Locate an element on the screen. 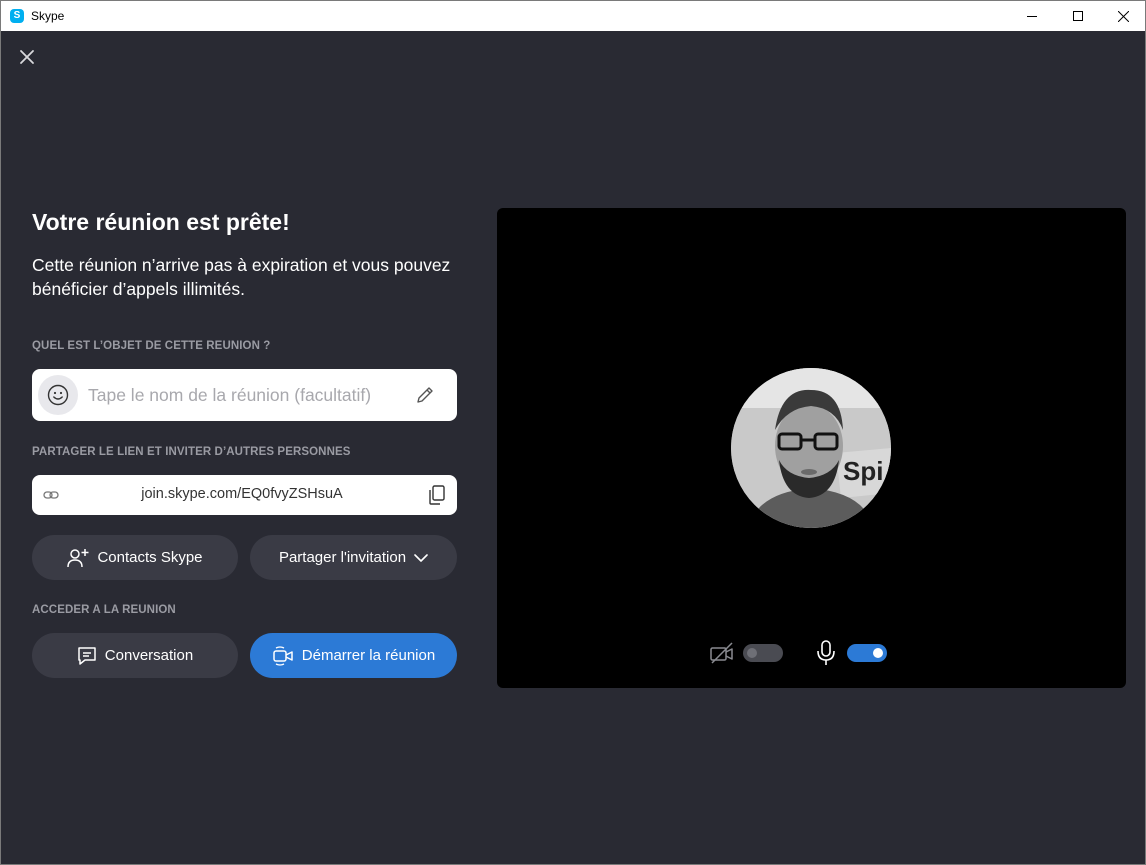 The width and height of the screenshot is (1146, 865). conversation-label: Conversation is located at coordinates (149, 655).